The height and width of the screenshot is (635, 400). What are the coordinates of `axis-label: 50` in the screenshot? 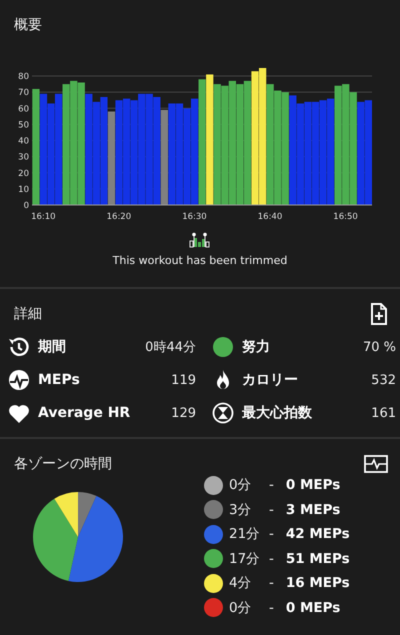 It's located at (23, 125).